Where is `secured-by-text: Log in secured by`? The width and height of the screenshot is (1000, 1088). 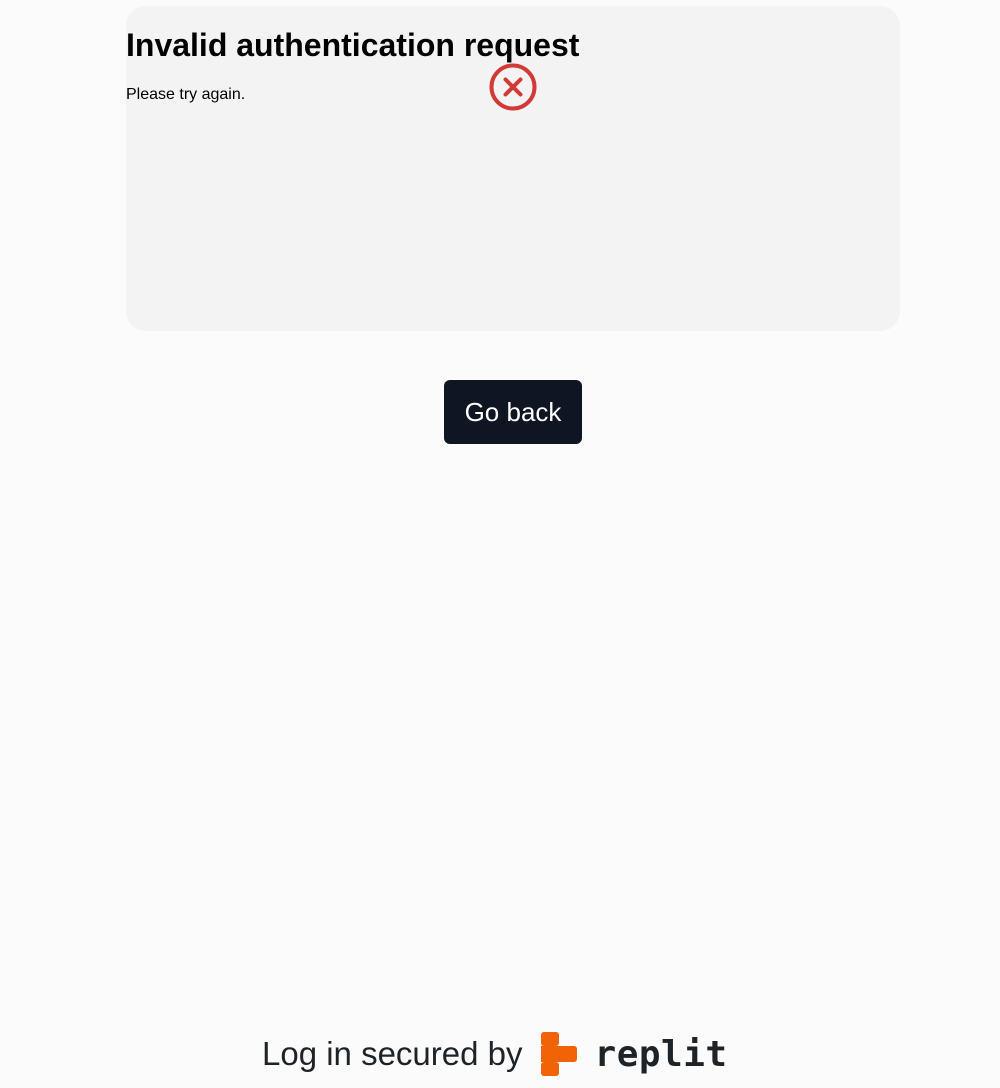
secured-by-text: Log in secured by is located at coordinates (392, 1053).